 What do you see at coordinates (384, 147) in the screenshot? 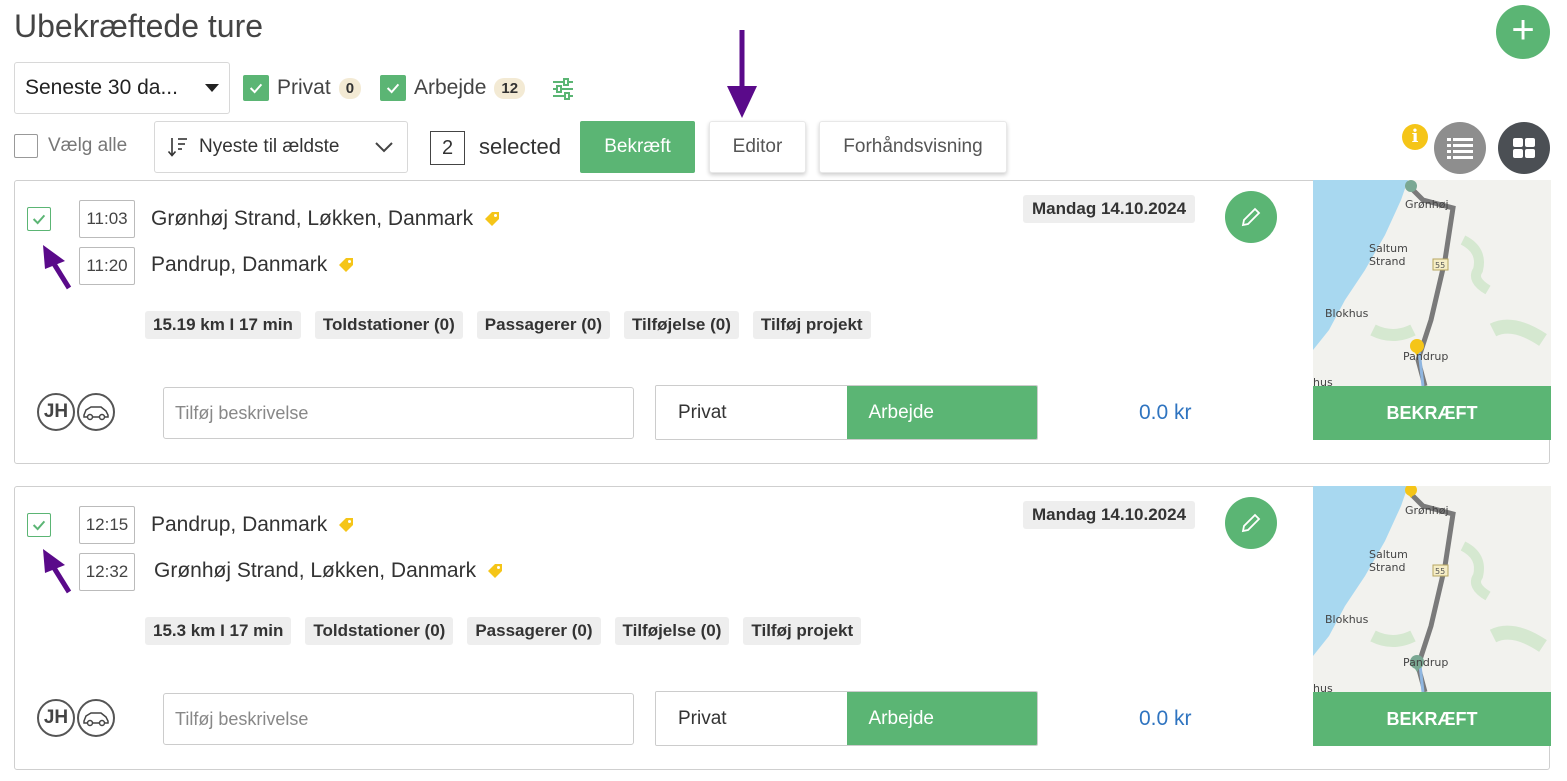
I see `chevron-down-icon` at bounding box center [384, 147].